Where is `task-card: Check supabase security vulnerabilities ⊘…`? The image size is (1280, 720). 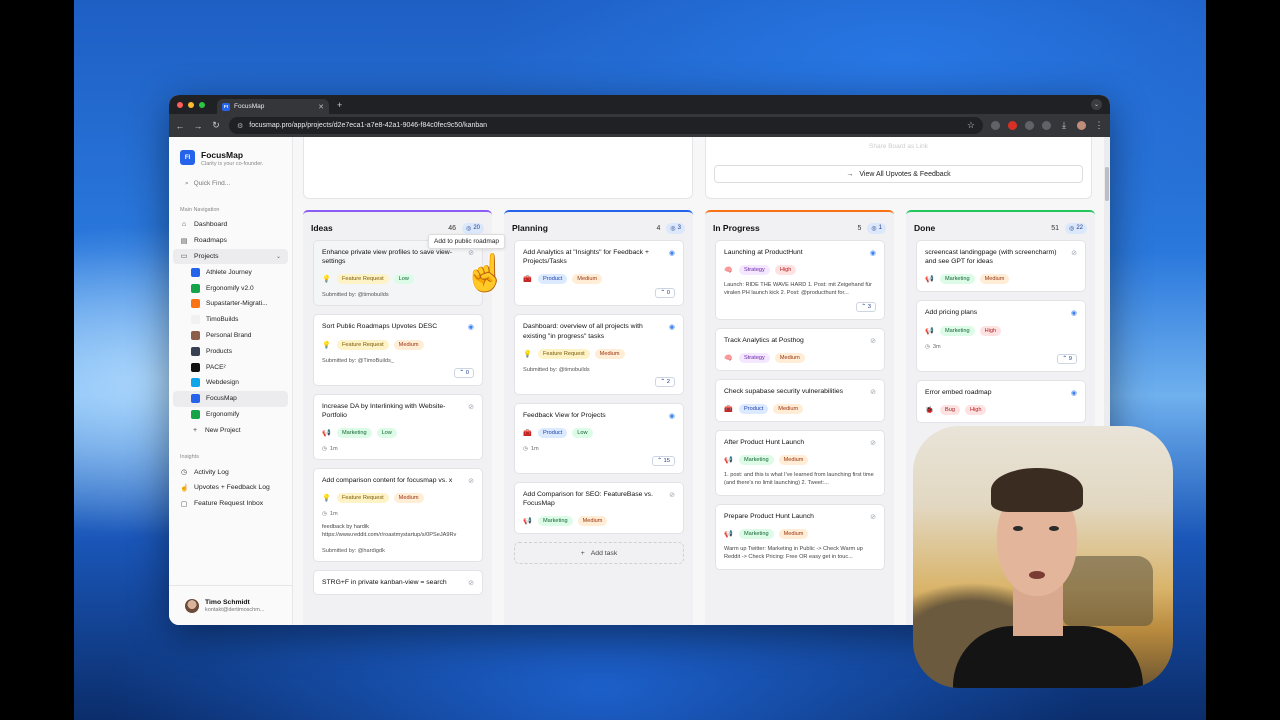 task-card: Check supabase security vulnerabilities ⊘… is located at coordinates (800, 401).